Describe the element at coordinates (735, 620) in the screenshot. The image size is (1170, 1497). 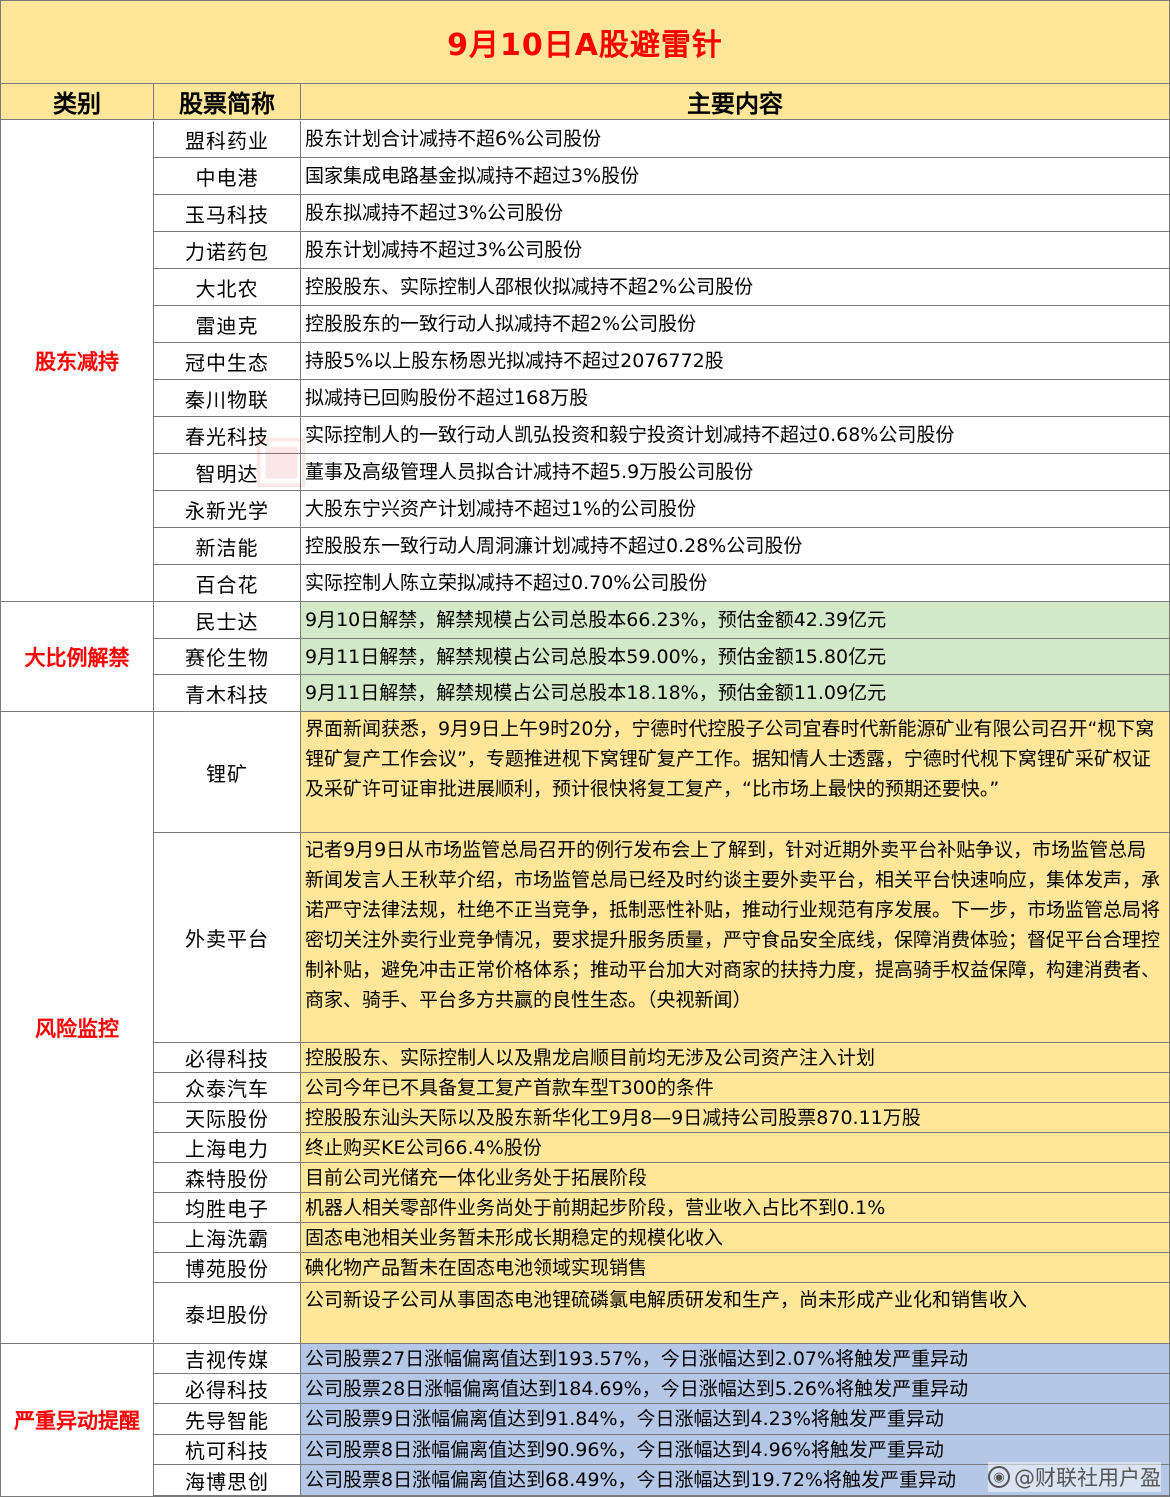
I see `stock-content: 9月10日解禁，解禁规模占公司总股本66.23%，预估金额42.39亿元` at that location.